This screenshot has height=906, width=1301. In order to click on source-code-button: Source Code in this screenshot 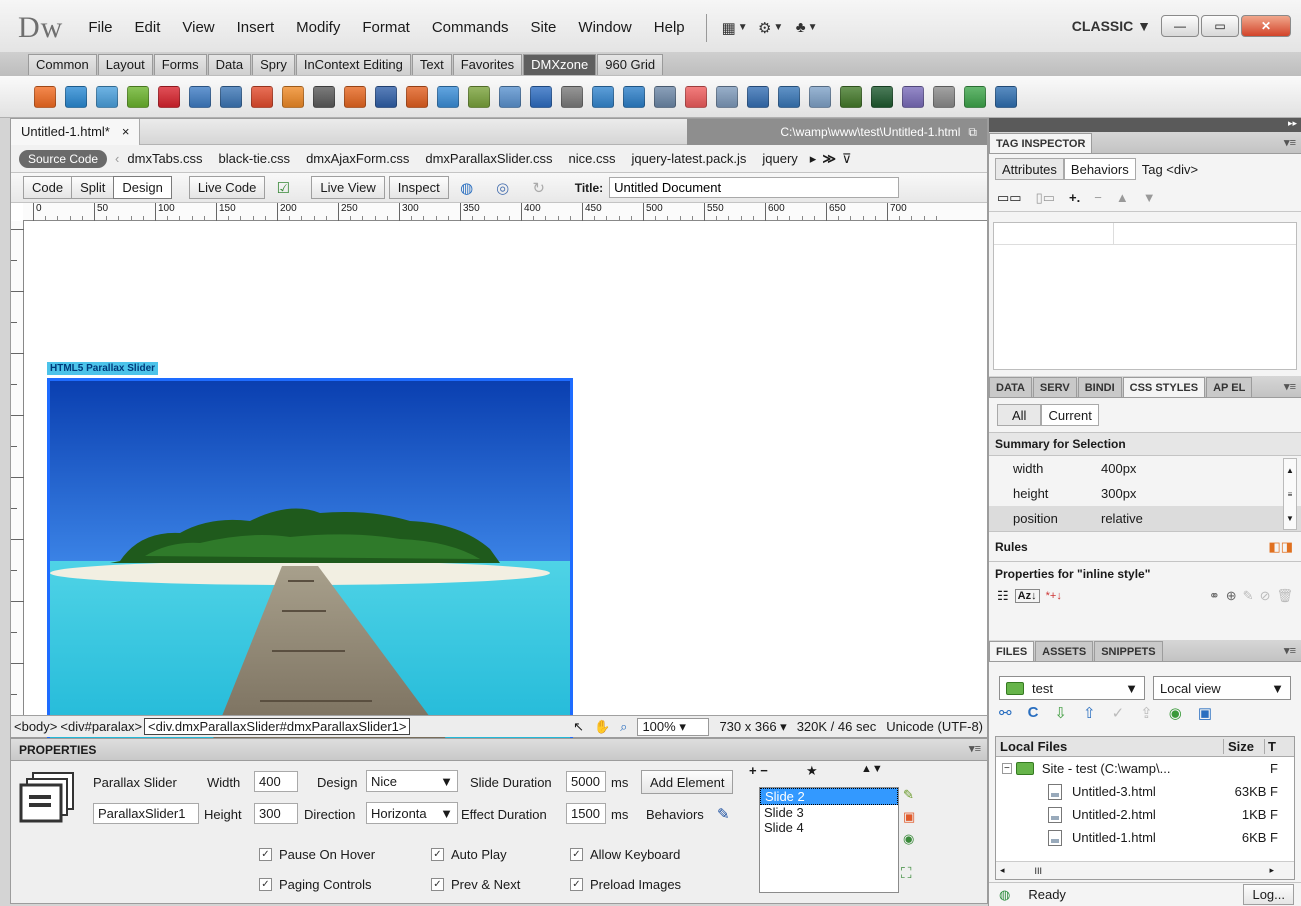, I will do `click(63, 158)`.